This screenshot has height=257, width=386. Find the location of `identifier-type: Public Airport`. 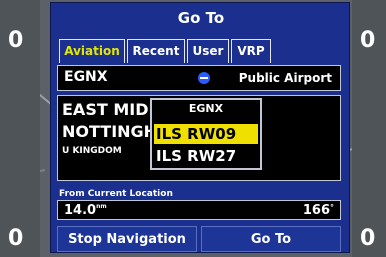

identifier-type: Public Airport is located at coordinates (285, 78).